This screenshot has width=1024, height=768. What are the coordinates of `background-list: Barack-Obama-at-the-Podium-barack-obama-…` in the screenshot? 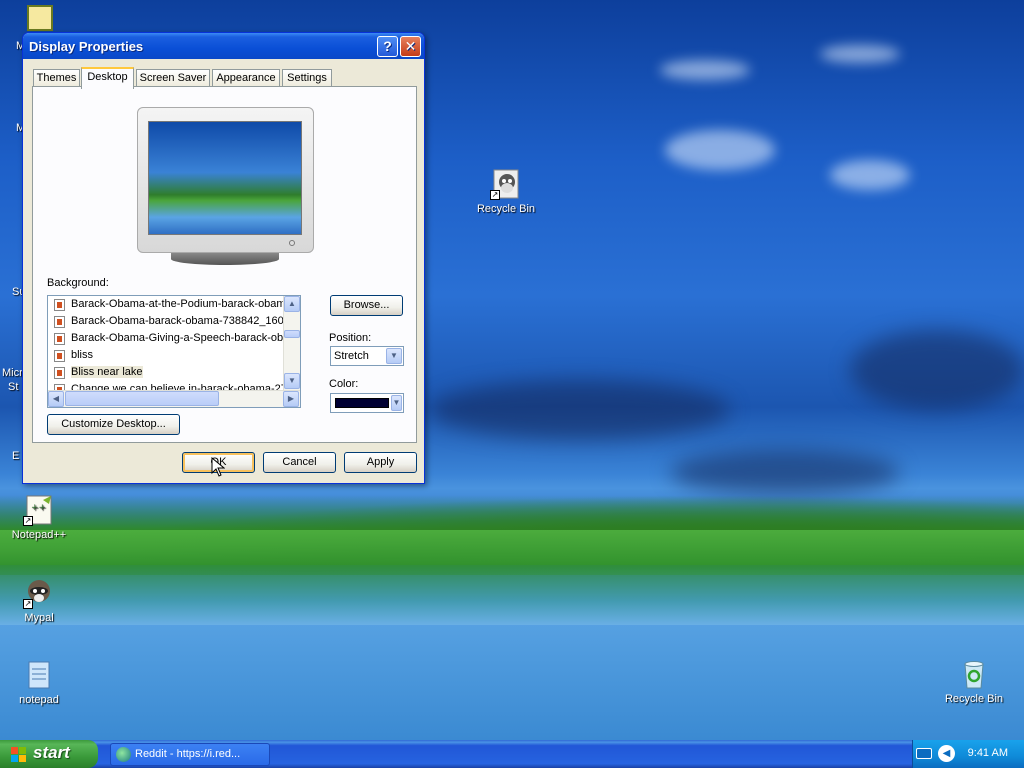 It's located at (166, 343).